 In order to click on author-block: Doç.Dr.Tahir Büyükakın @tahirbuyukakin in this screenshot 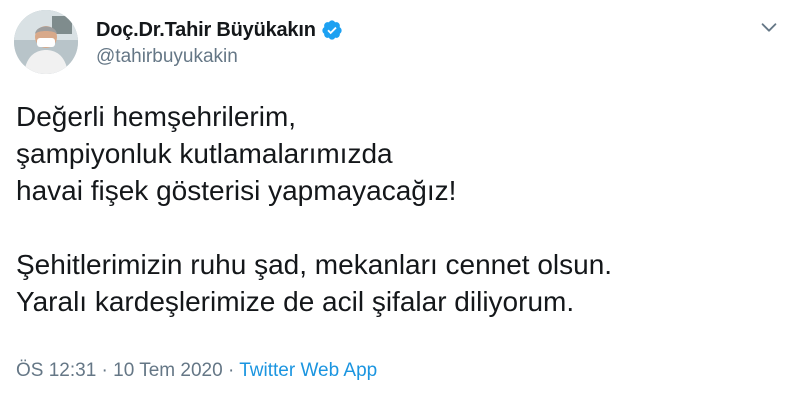, I will do `click(219, 42)`.